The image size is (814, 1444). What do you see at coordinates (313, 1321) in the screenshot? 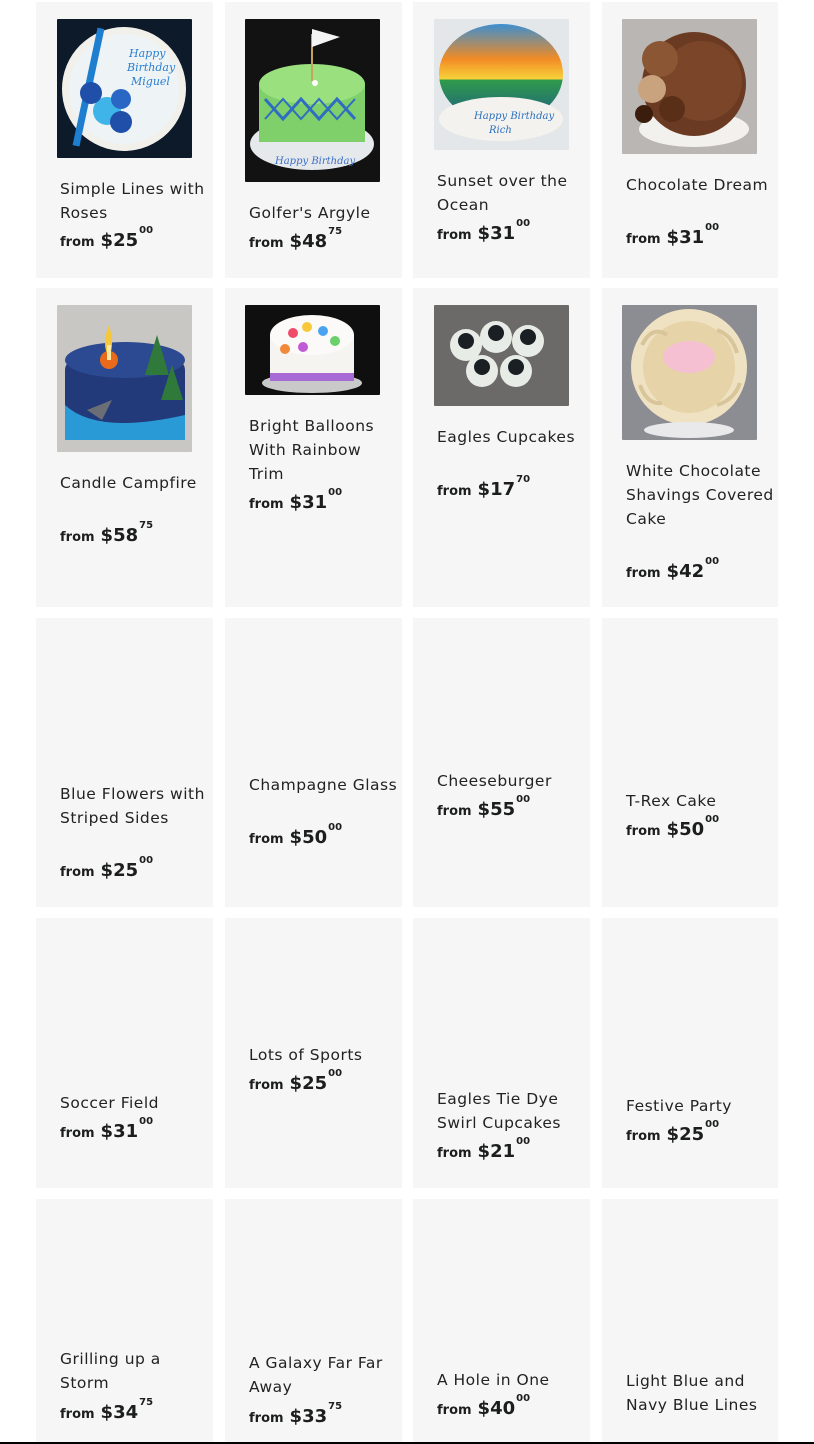
I see `product-card: A Galaxy Far Far Away from $3375` at bounding box center [313, 1321].